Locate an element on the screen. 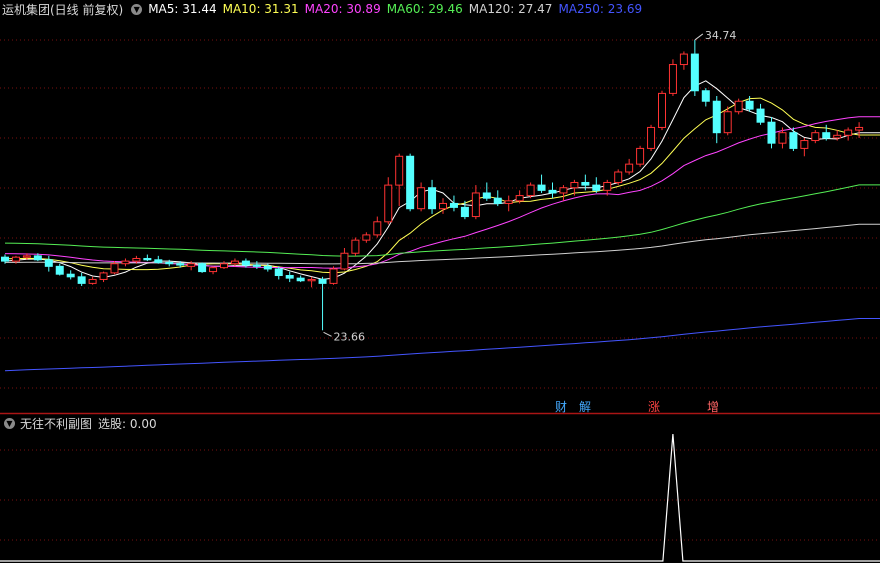  event-marker-3: 增 is located at coordinates (713, 407).